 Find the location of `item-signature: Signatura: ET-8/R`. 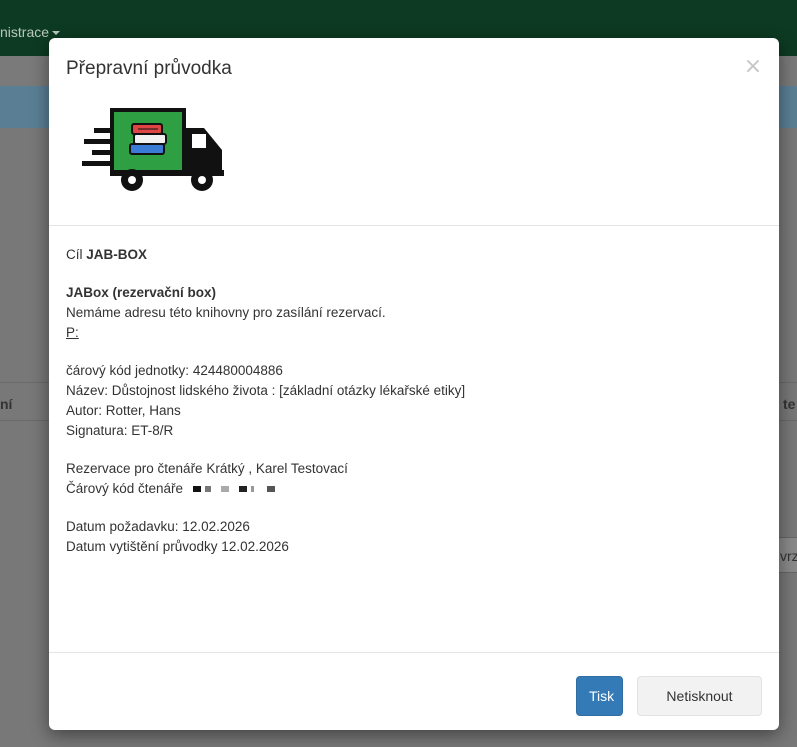

item-signature: Signatura: ET-8/R is located at coordinates (120, 430).